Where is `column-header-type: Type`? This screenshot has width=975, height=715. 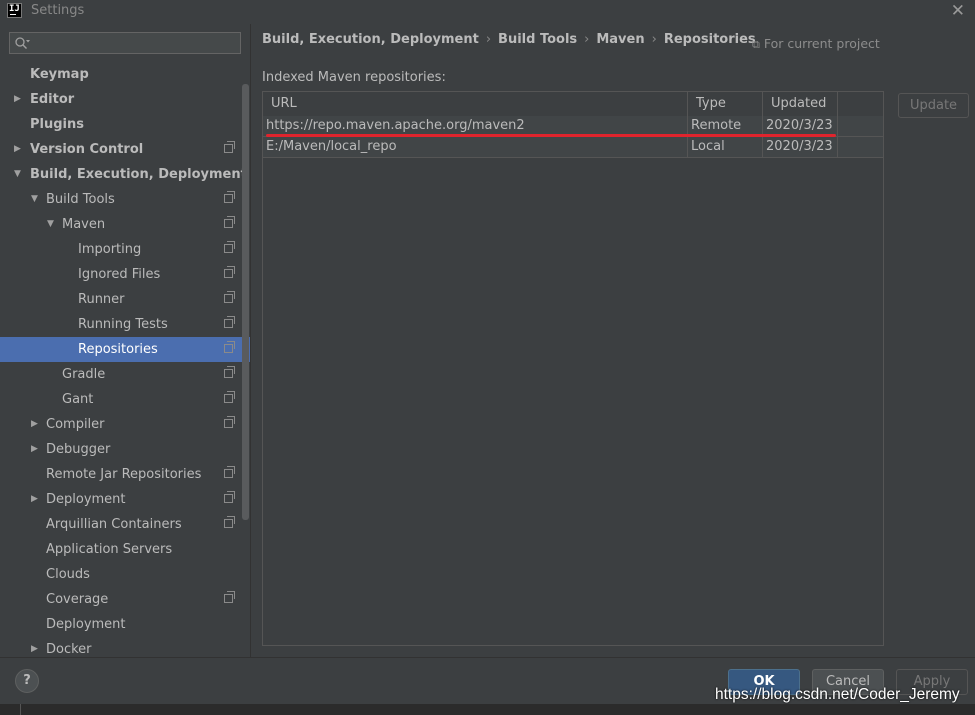
column-header-type: Type is located at coordinates (725, 104).